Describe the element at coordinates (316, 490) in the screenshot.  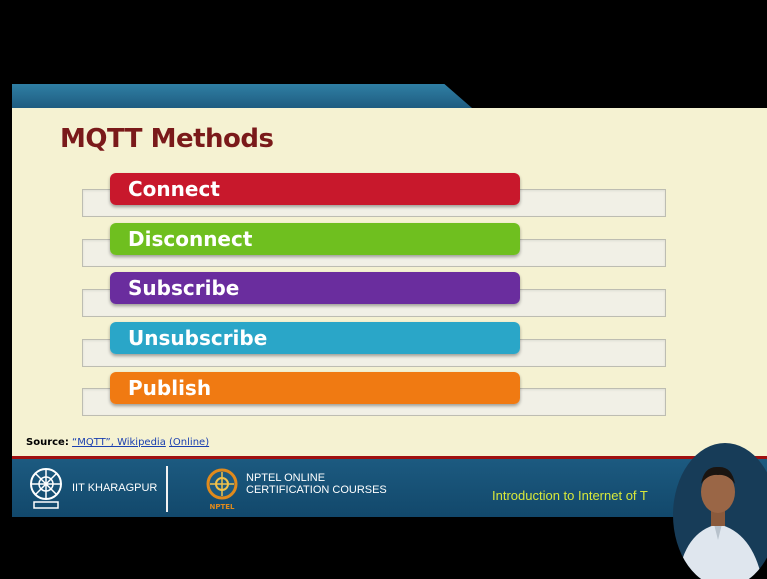
I see `nptel-line-2: CERTIFICATION COURSES` at that location.